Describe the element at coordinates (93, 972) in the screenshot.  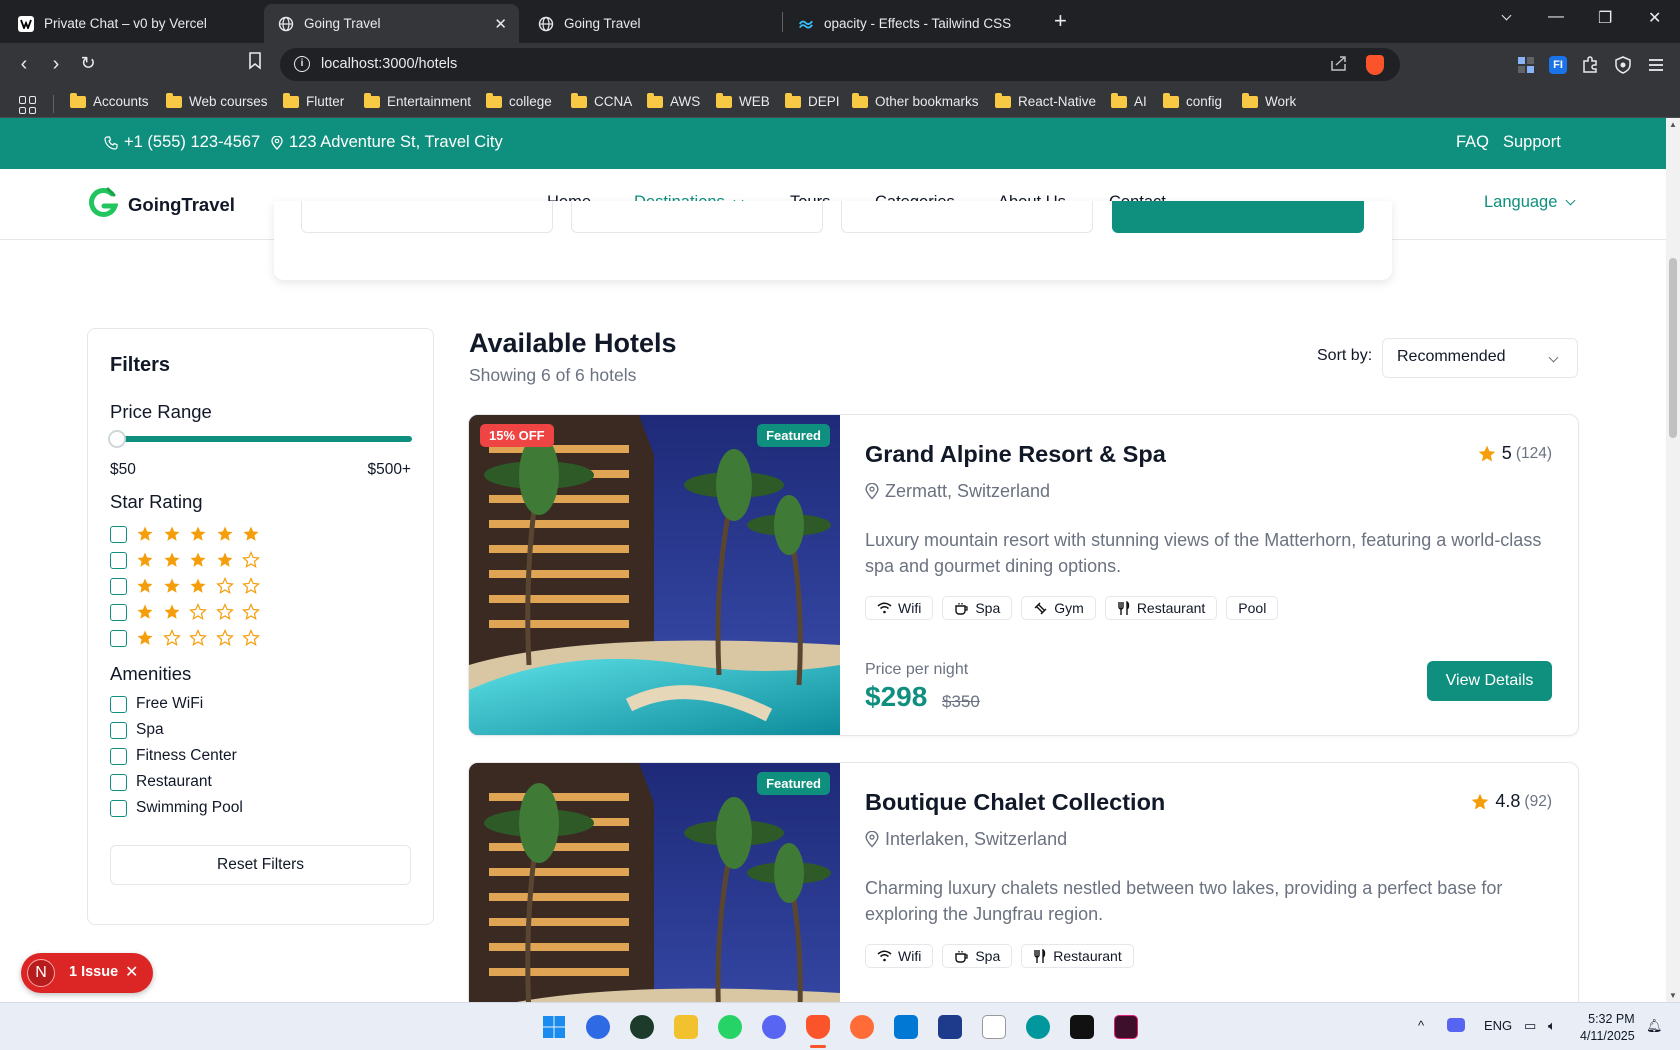
I see `issue-count: 1 Issue` at that location.